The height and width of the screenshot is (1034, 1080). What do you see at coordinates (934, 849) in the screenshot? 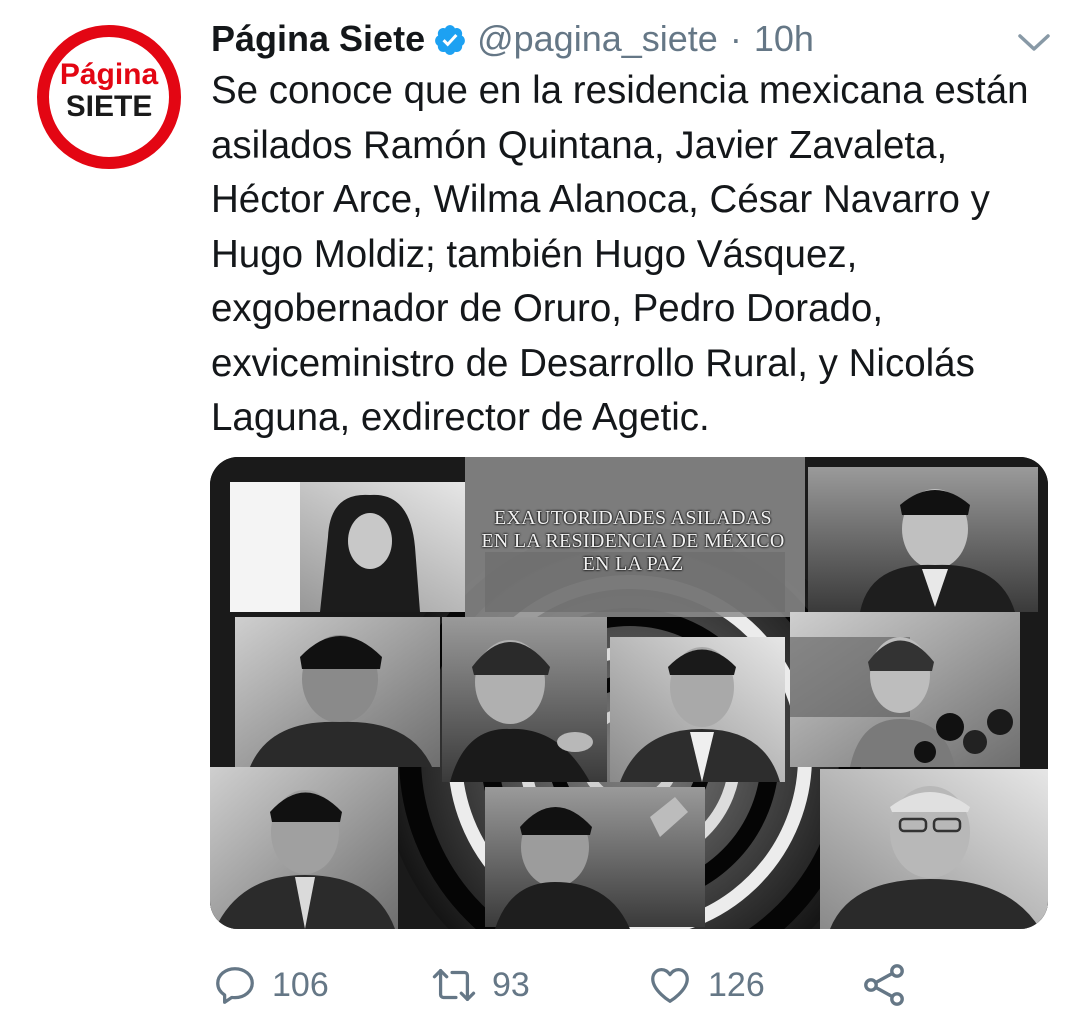
I see `photo-pedro-dorado` at bounding box center [934, 849].